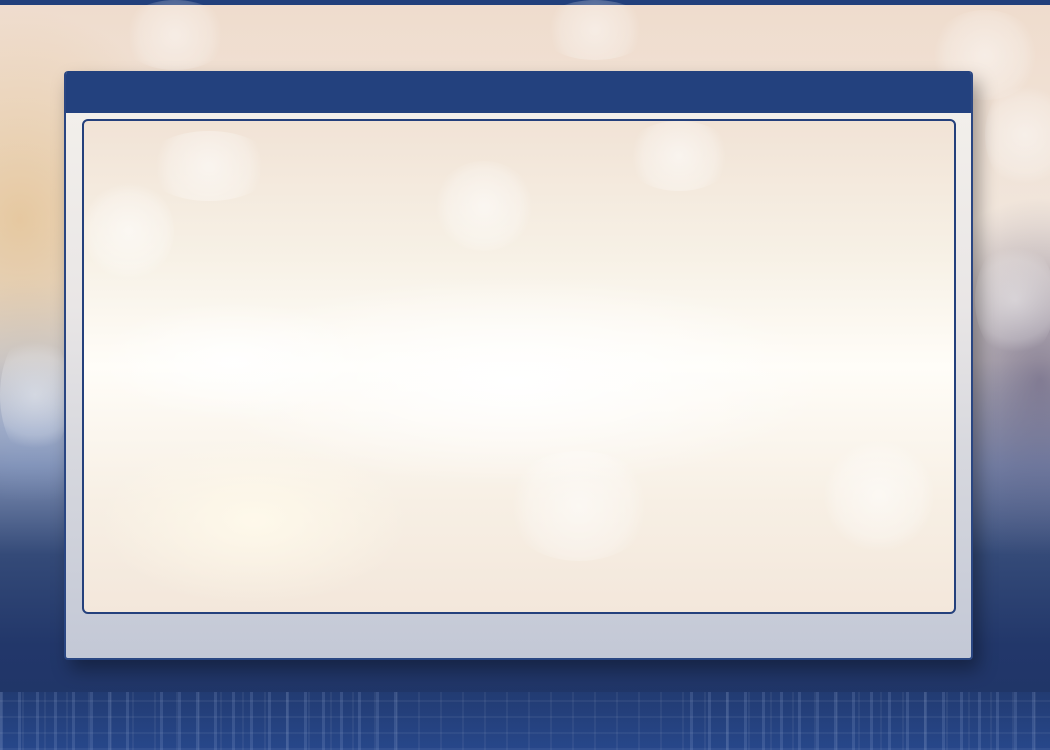  What do you see at coordinates (518, 92) in the screenshot?
I see `dialog-header` at bounding box center [518, 92].